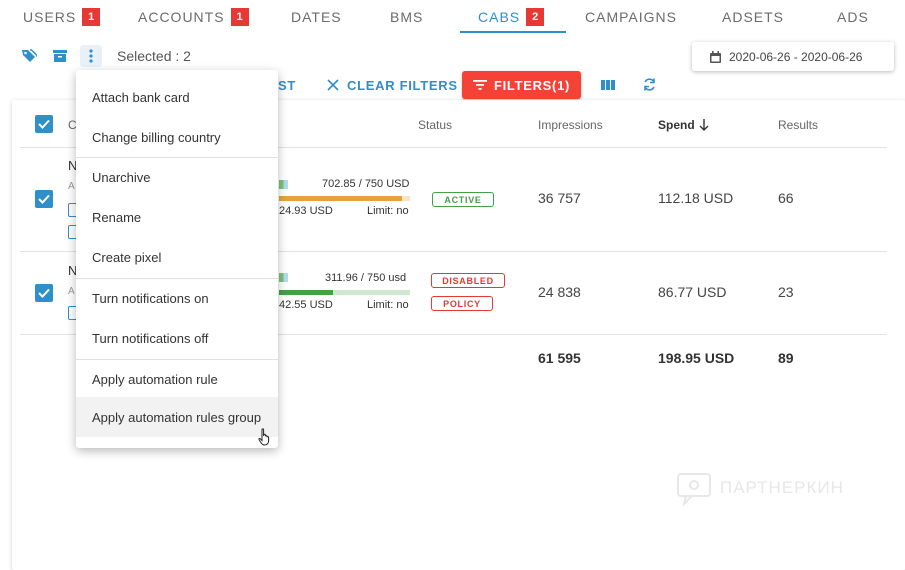 The width and height of the screenshot is (905, 570). I want to click on tab-label: BMS, so click(407, 17).